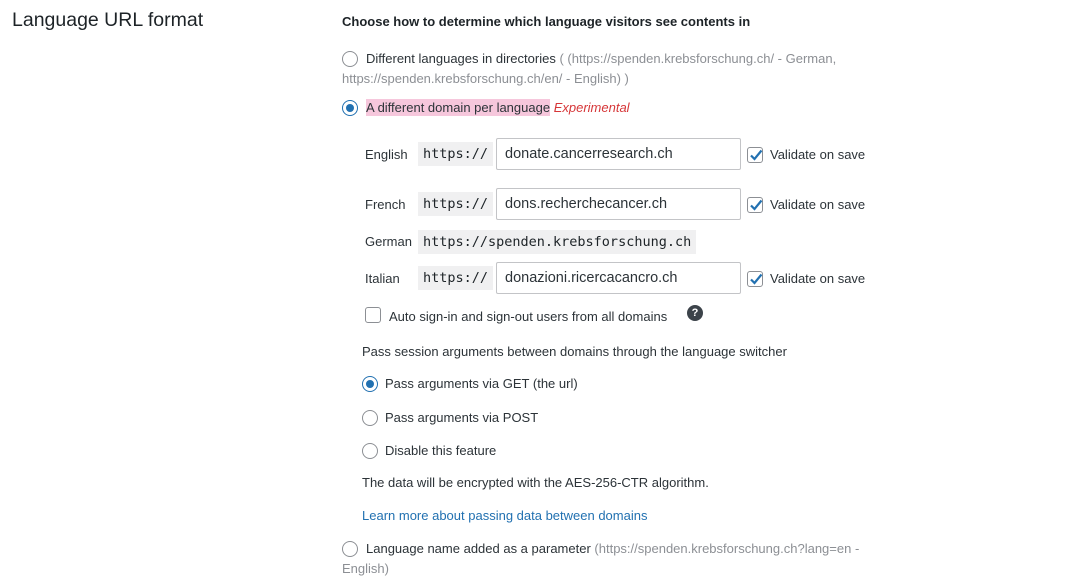 This screenshot has height=579, width=1067. Describe the element at coordinates (695, 313) in the screenshot. I see `help-icon: ?` at that location.